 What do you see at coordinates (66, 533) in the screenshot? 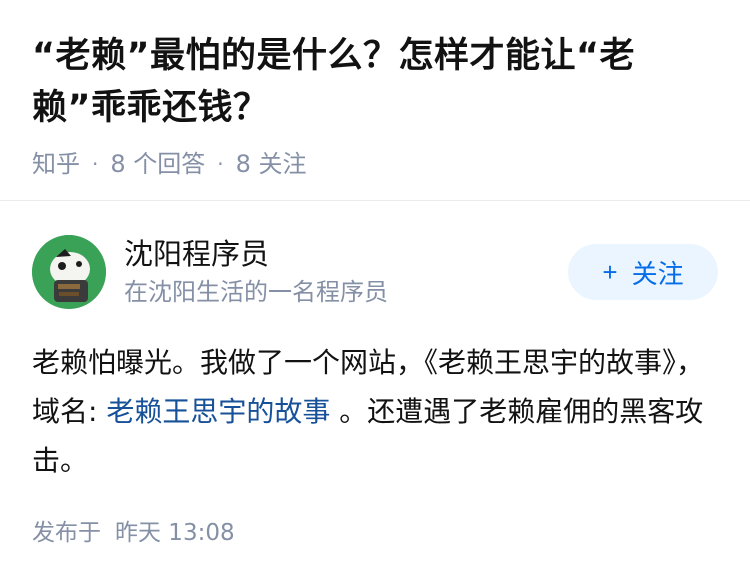
I see `published-label: 发布于` at bounding box center [66, 533].